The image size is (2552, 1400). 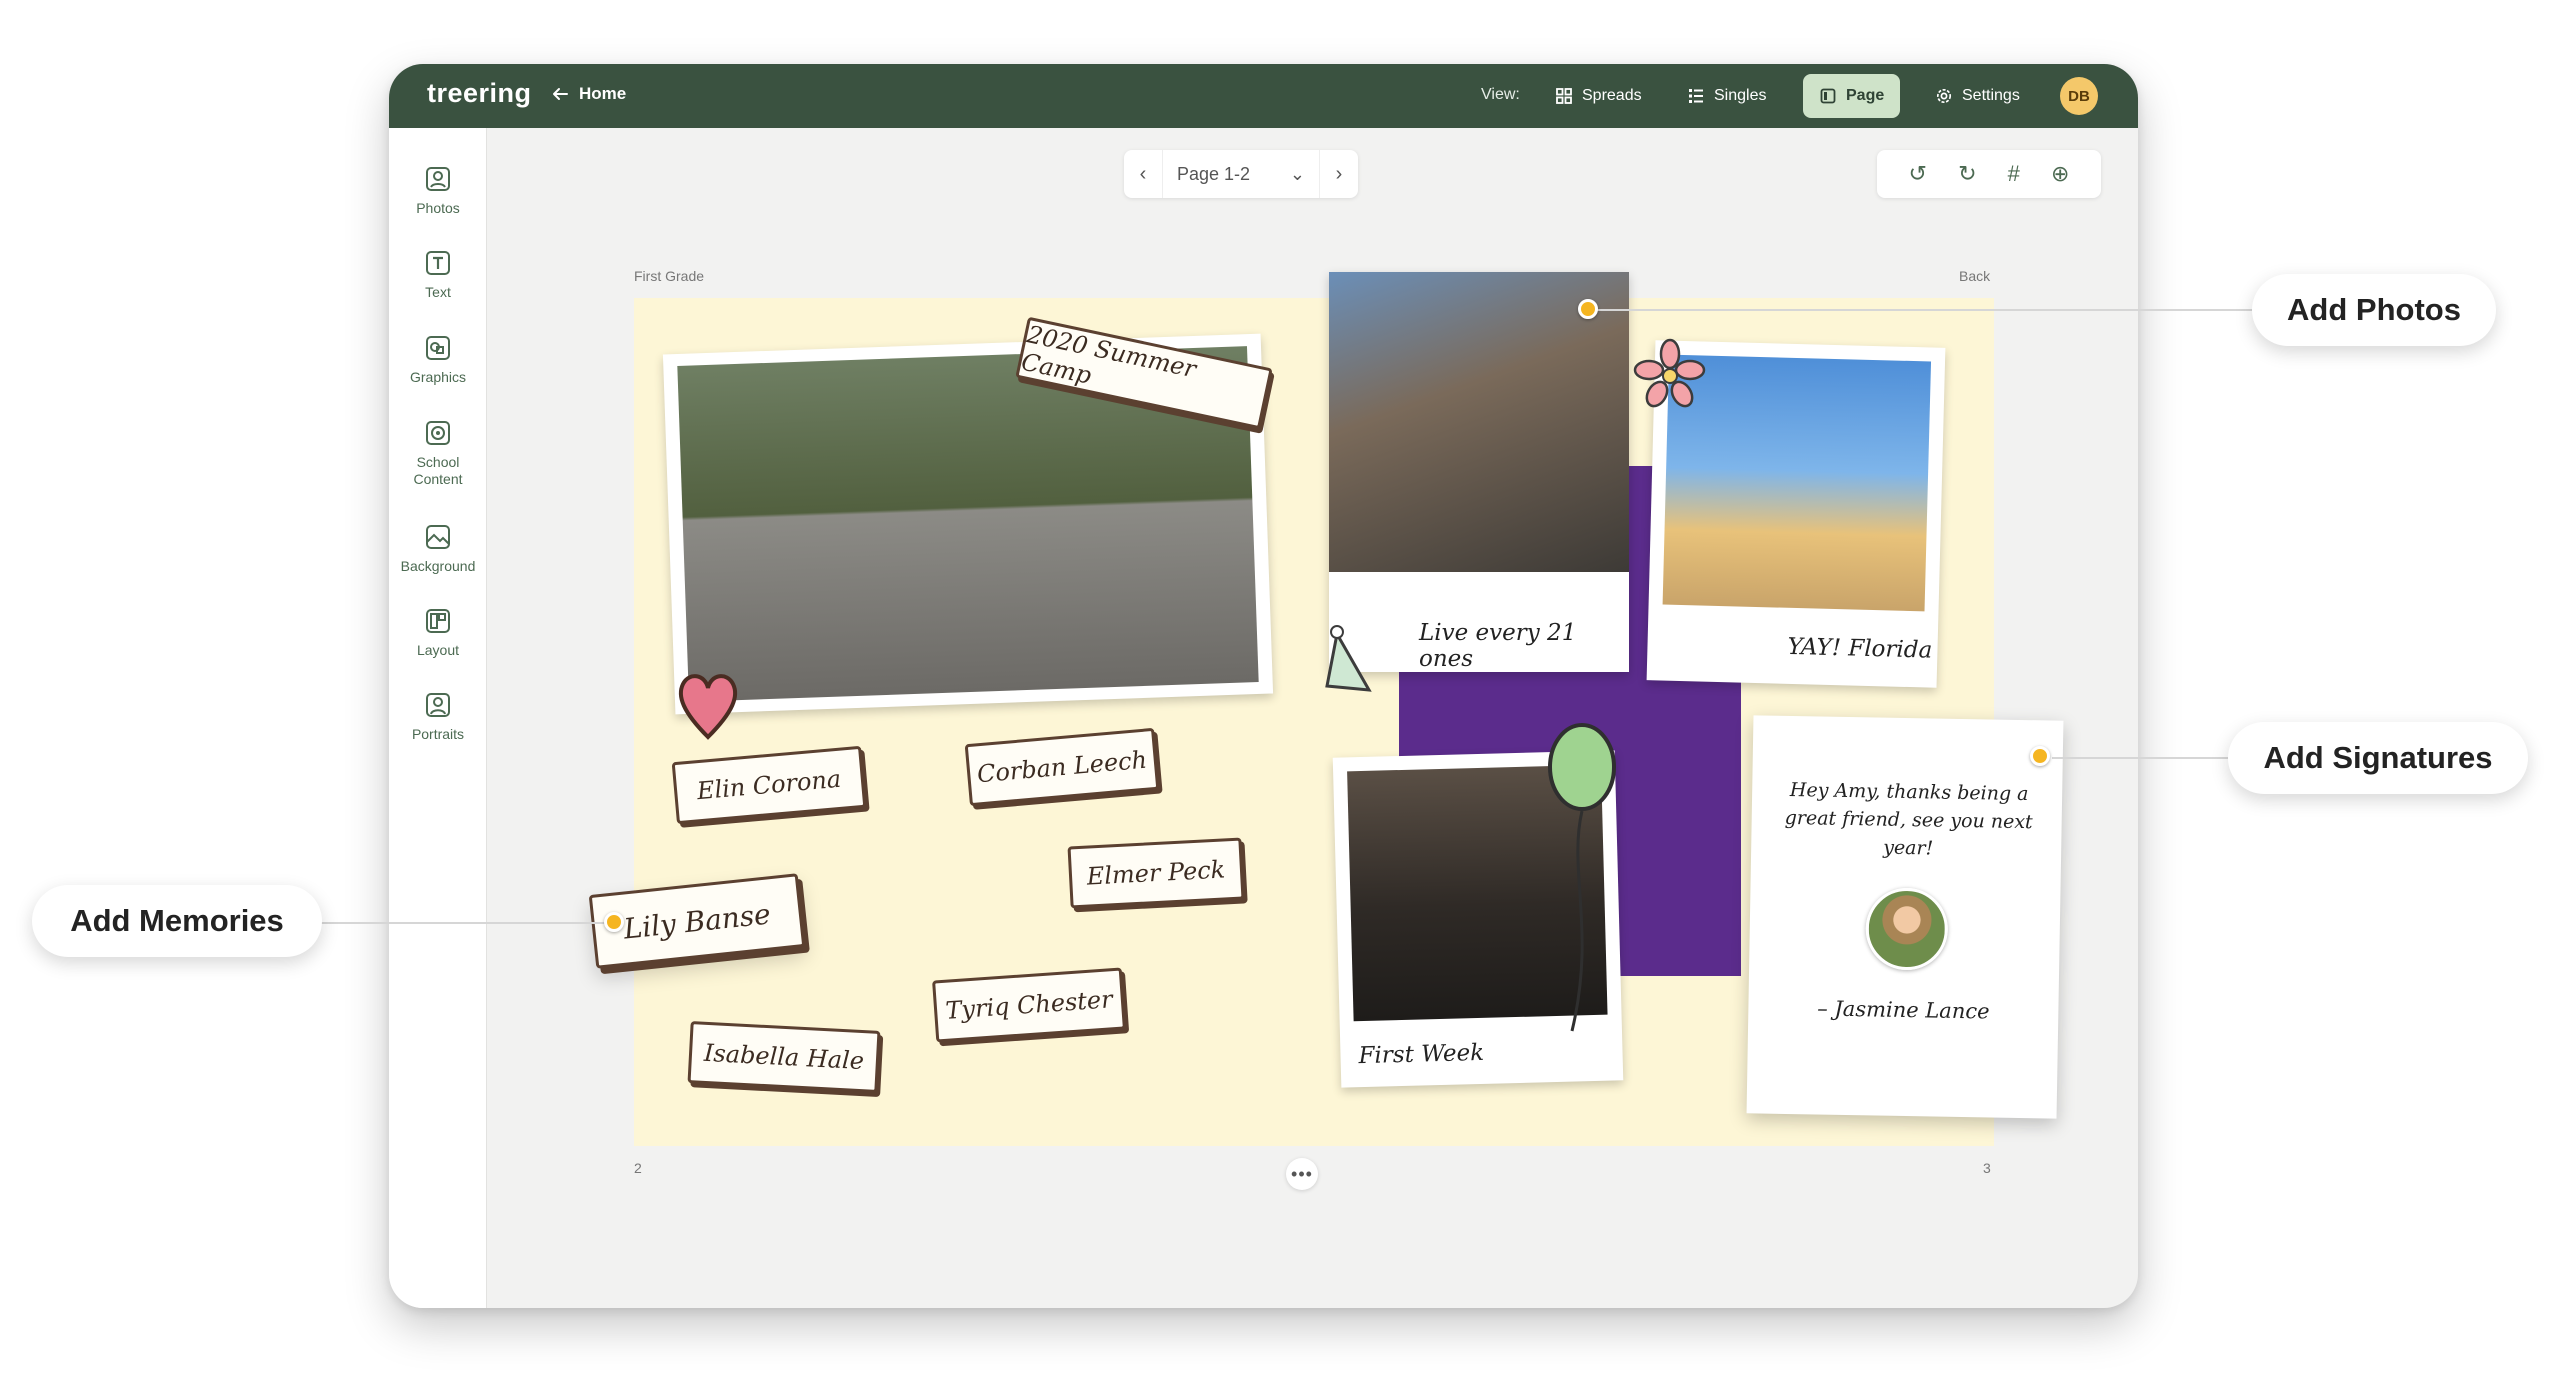 What do you see at coordinates (1860, 648) in the screenshot?
I see `florida-photo-caption: YAY! Florida` at bounding box center [1860, 648].